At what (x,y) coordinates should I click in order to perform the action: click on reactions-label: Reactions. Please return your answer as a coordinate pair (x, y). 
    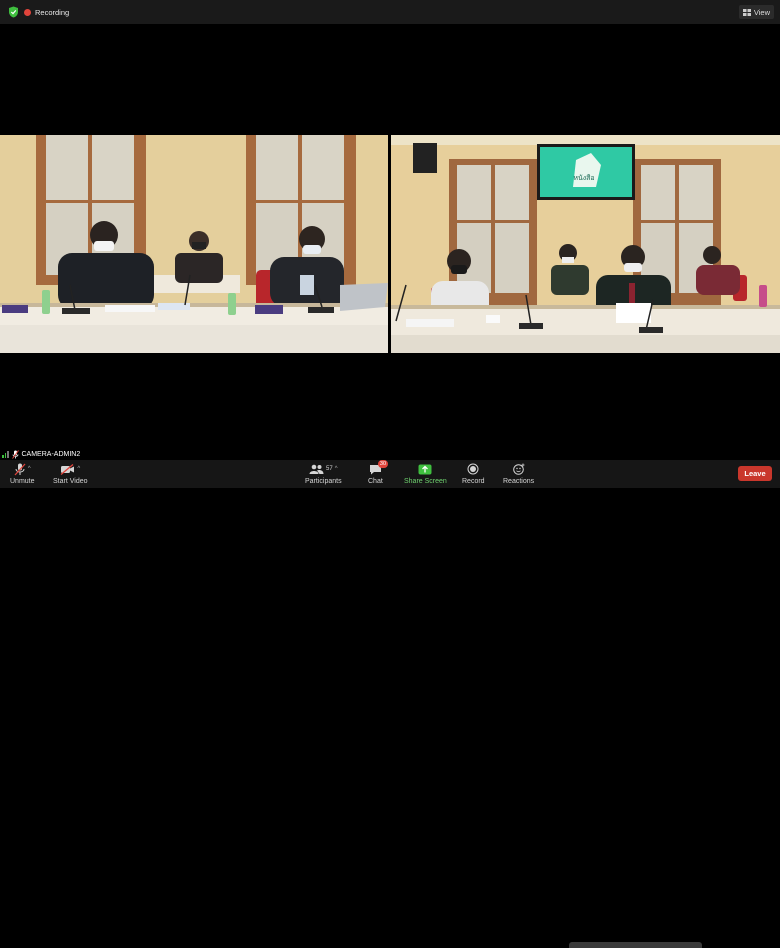
    Looking at the image, I should click on (519, 481).